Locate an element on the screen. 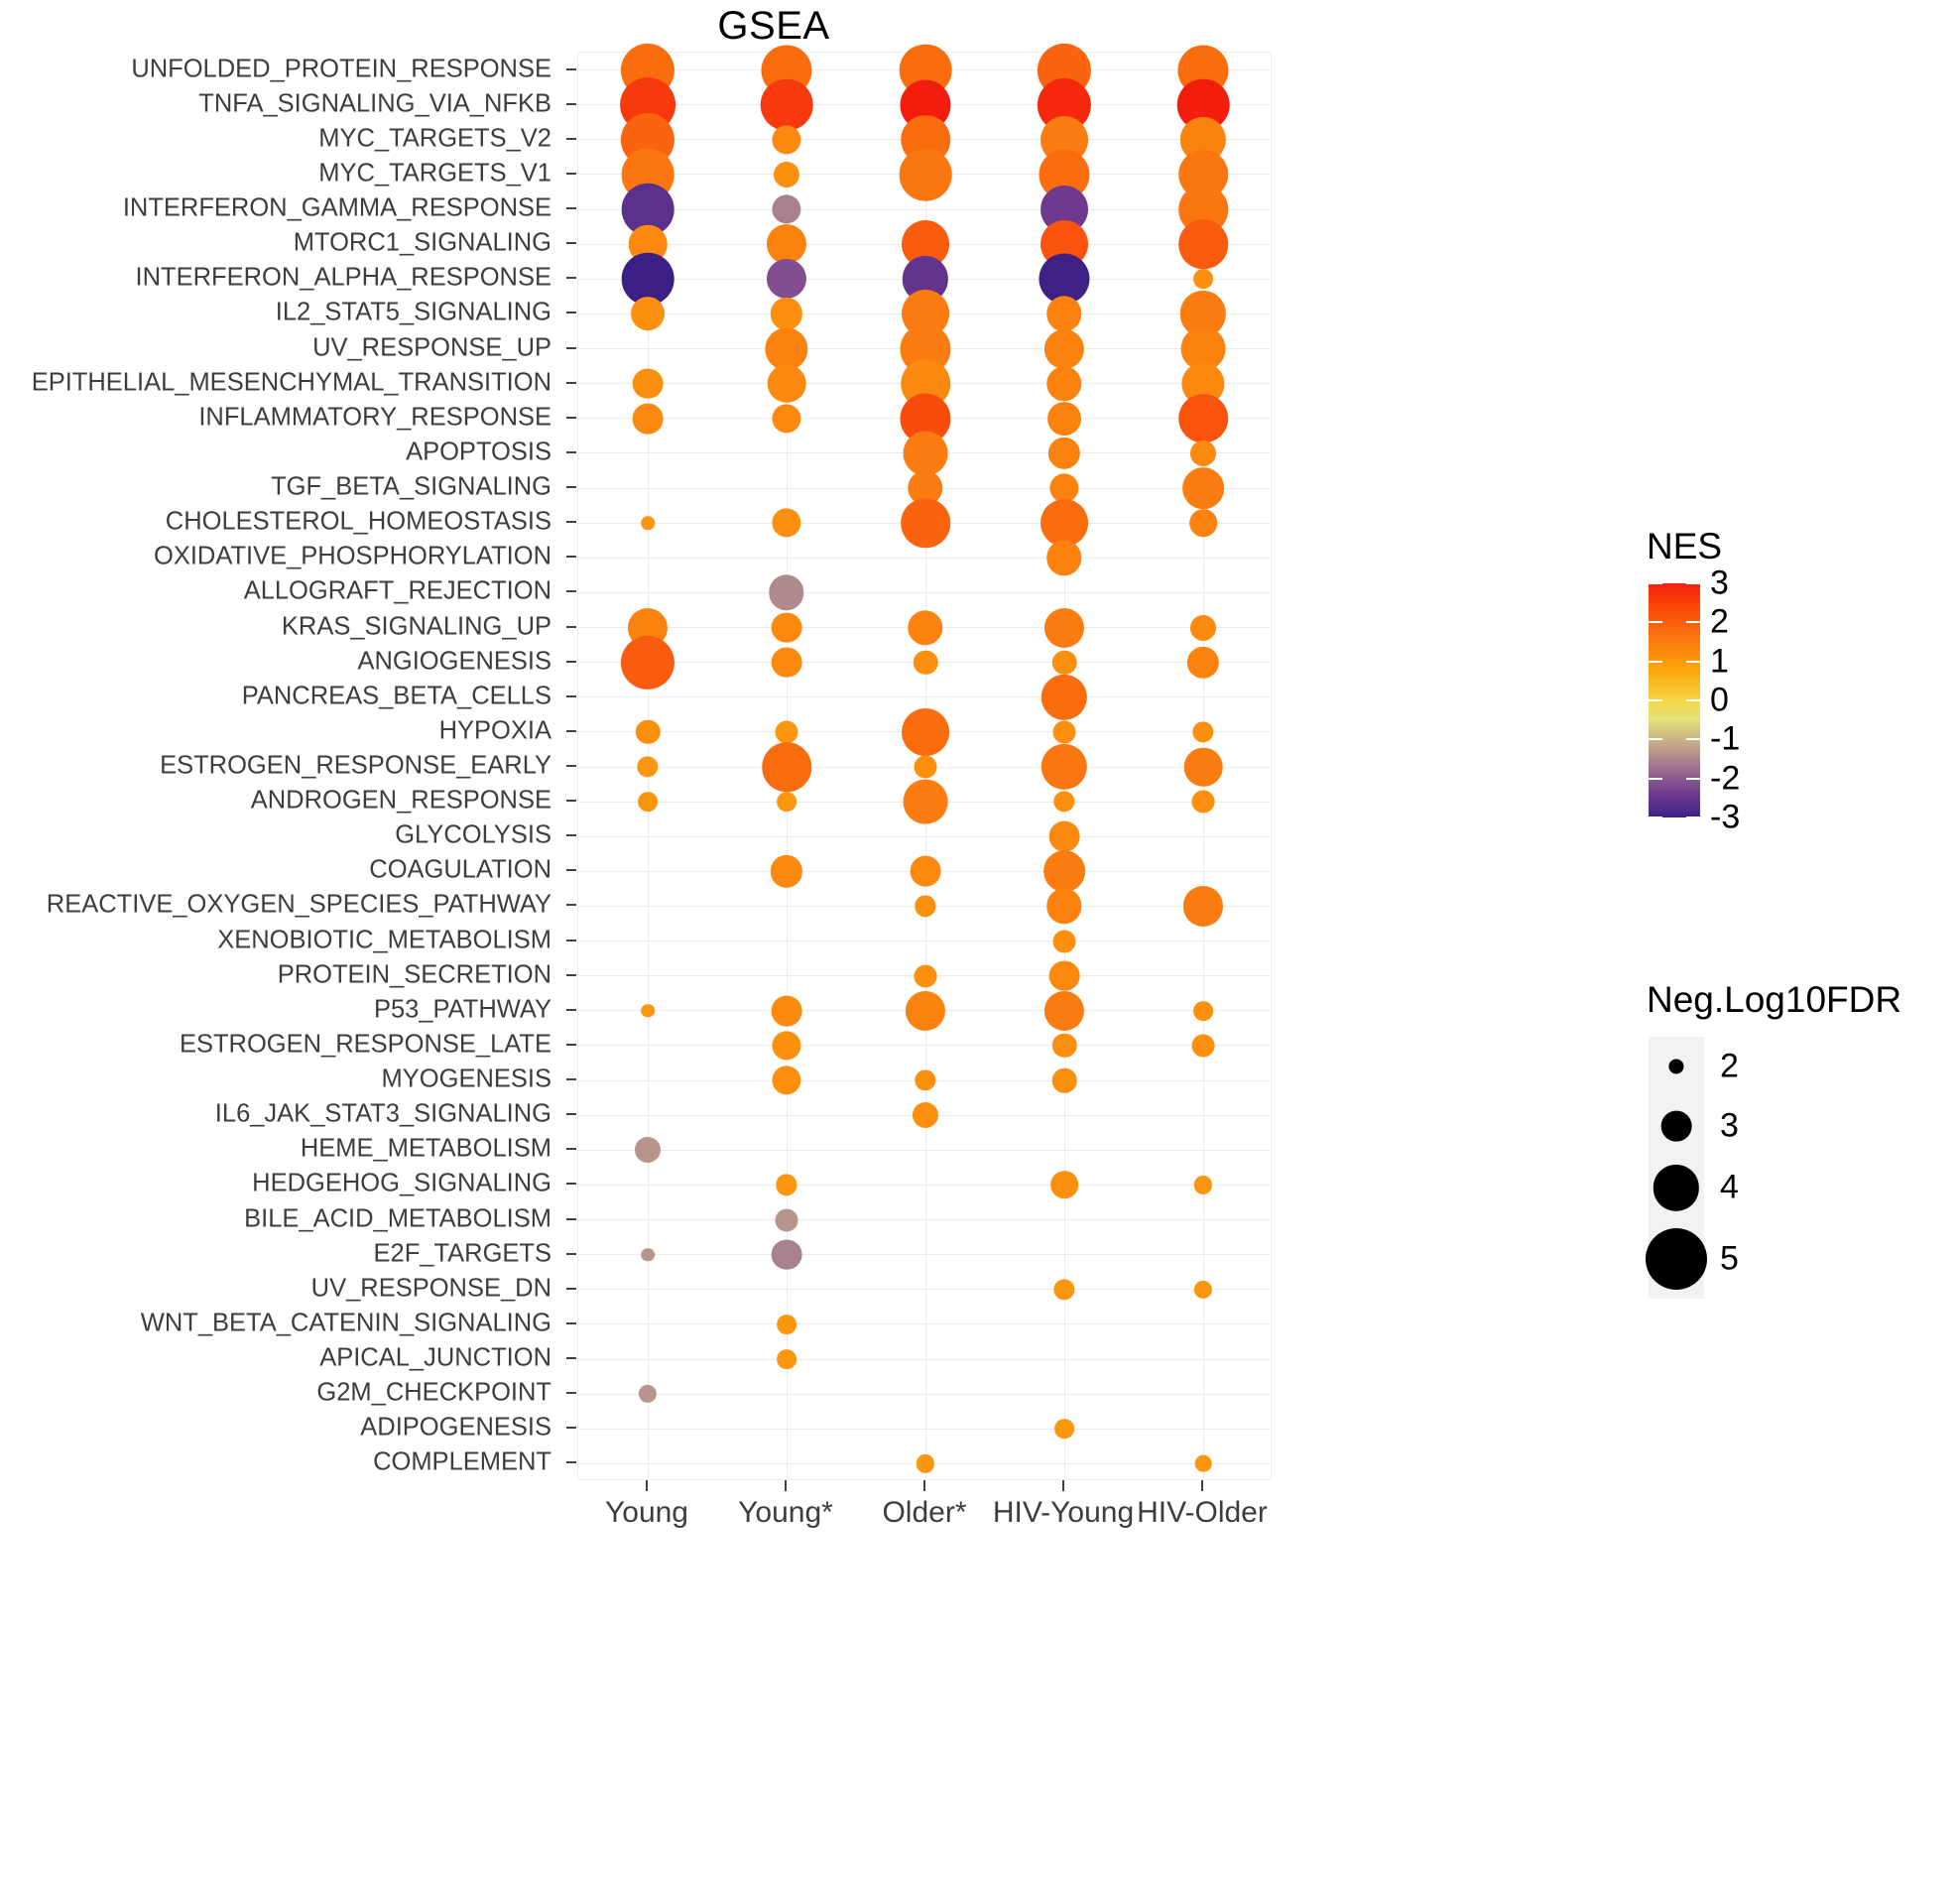  nes-legend-title: NES is located at coordinates (1685, 546).